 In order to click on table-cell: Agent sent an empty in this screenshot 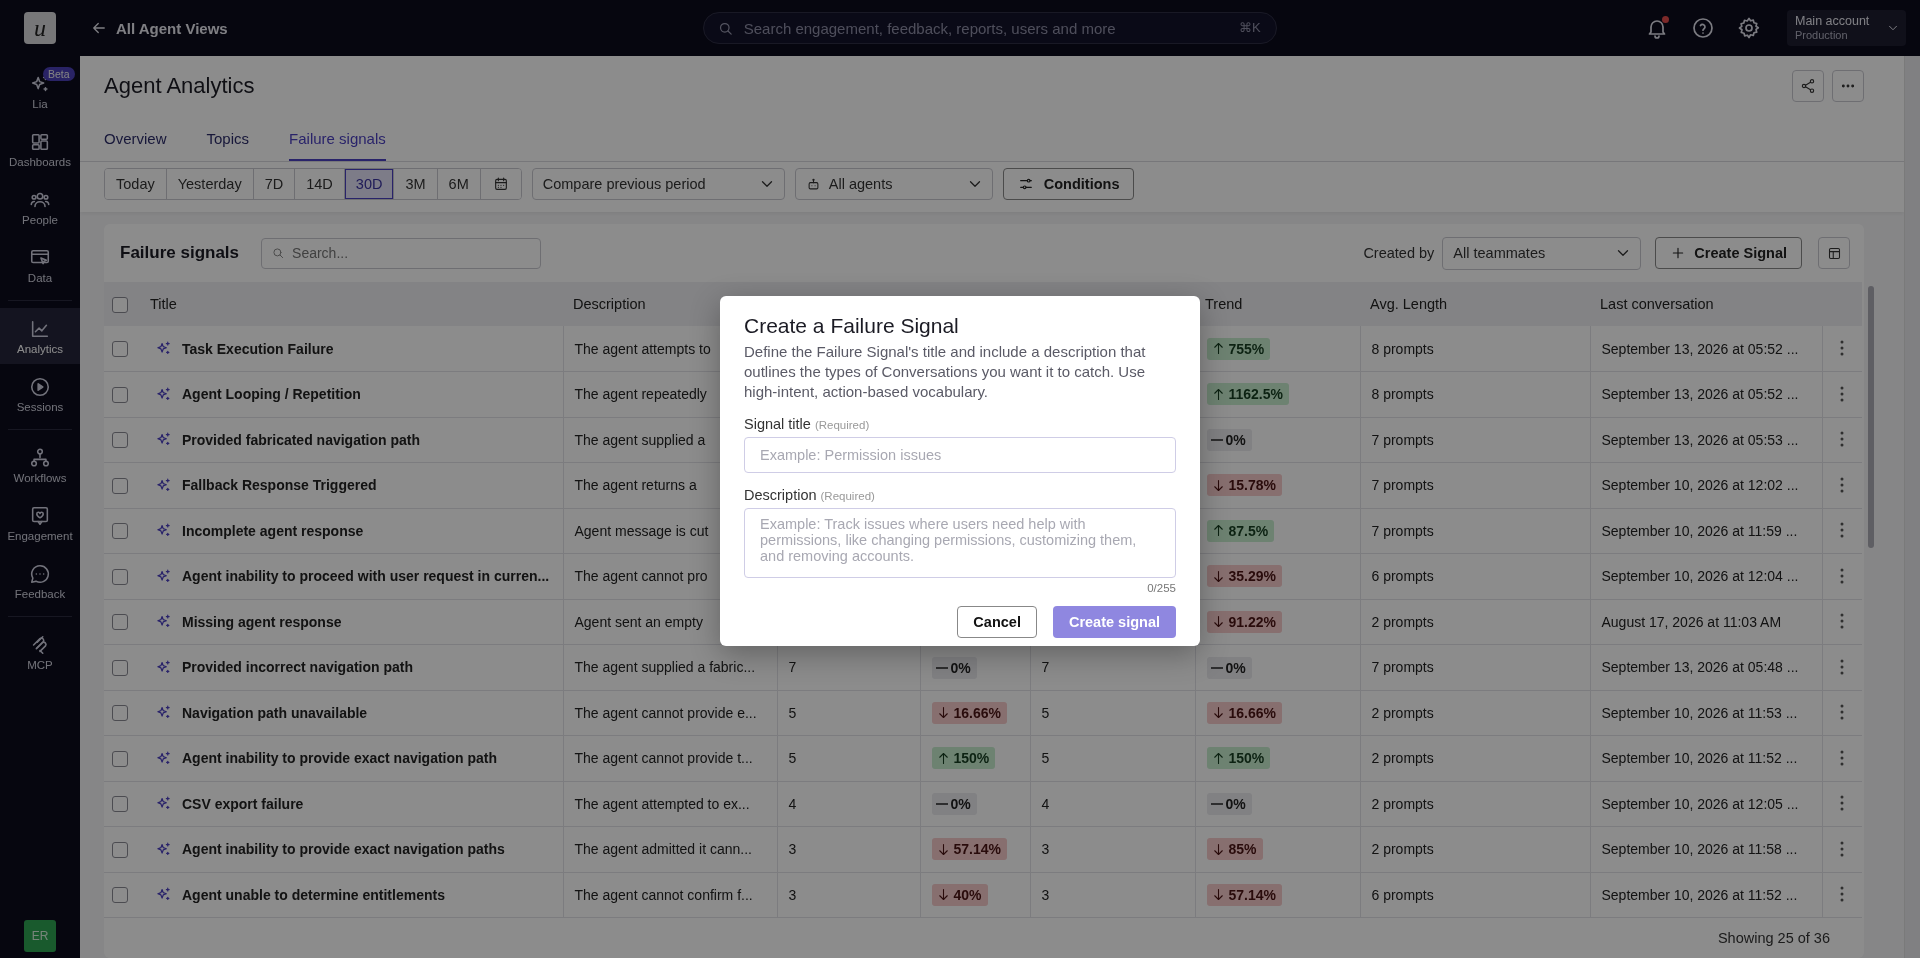, I will do `click(638, 621)`.